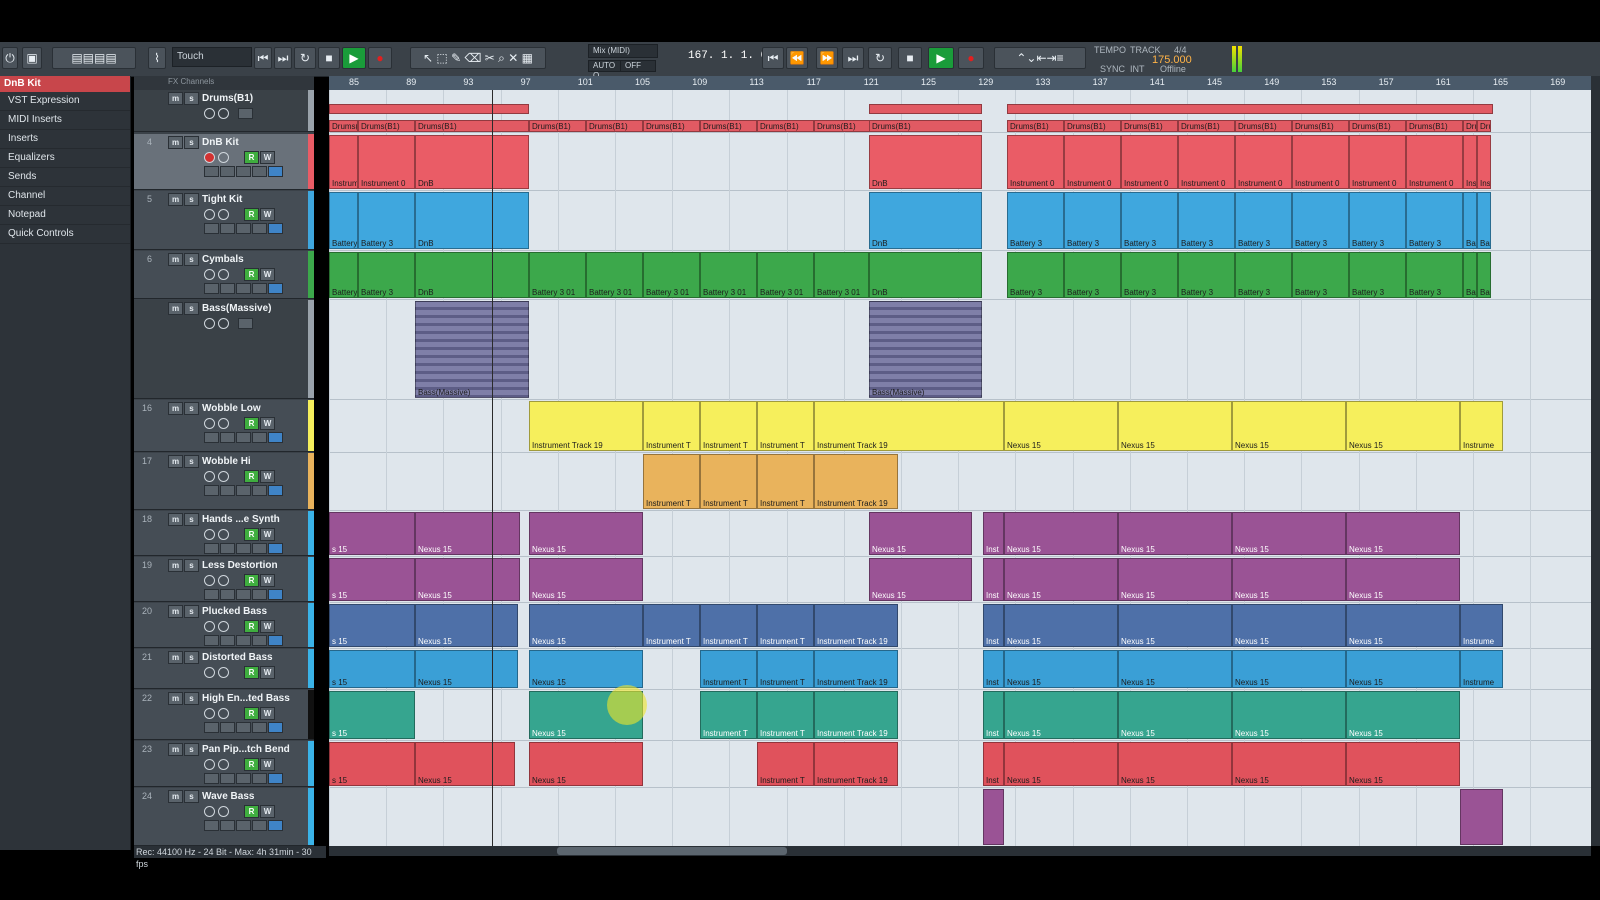  I want to click on track-name: Wobble Low, so click(231, 408).